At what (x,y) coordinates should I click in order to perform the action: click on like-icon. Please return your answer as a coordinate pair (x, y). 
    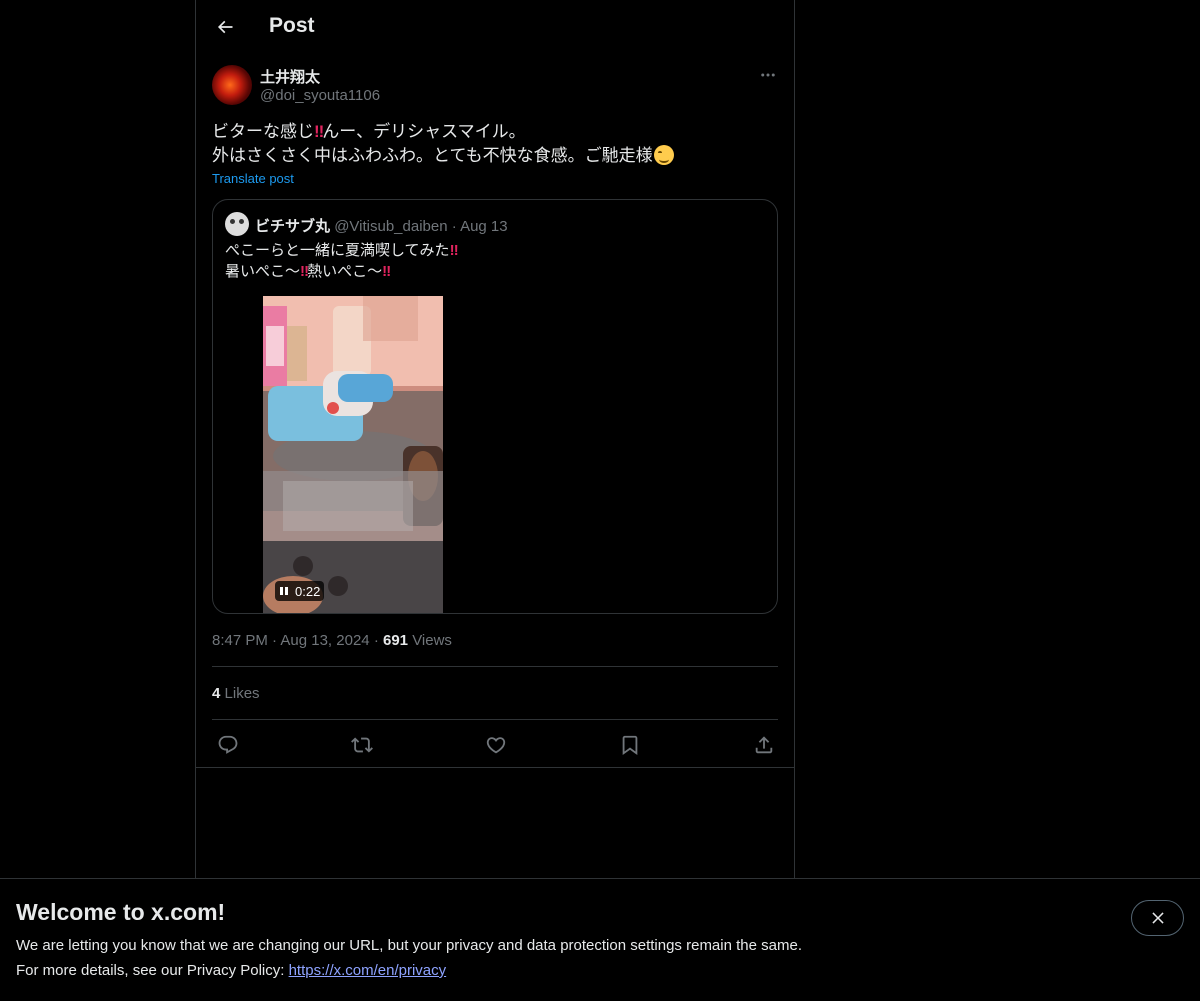
    Looking at the image, I should click on (496, 745).